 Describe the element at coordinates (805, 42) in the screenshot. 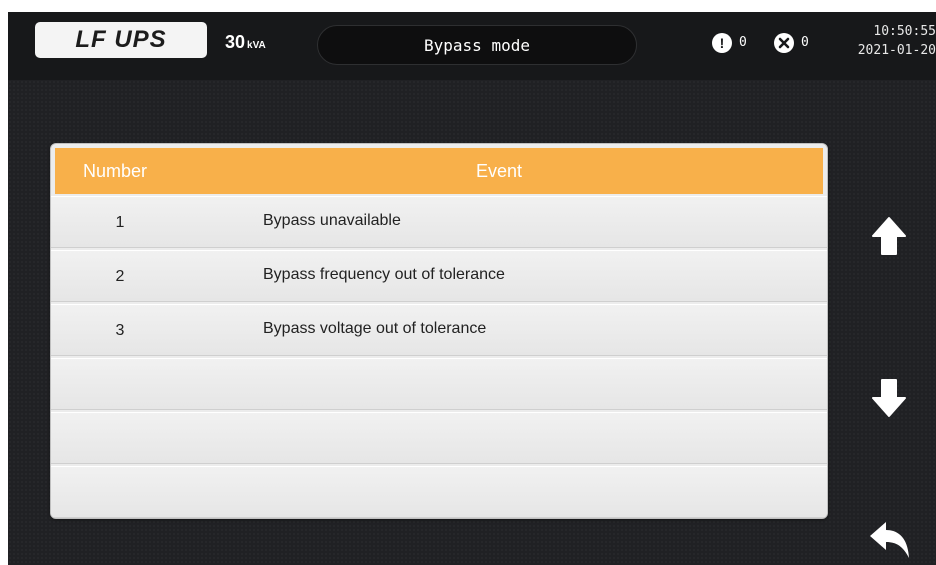

I see `fault-count: 0` at that location.